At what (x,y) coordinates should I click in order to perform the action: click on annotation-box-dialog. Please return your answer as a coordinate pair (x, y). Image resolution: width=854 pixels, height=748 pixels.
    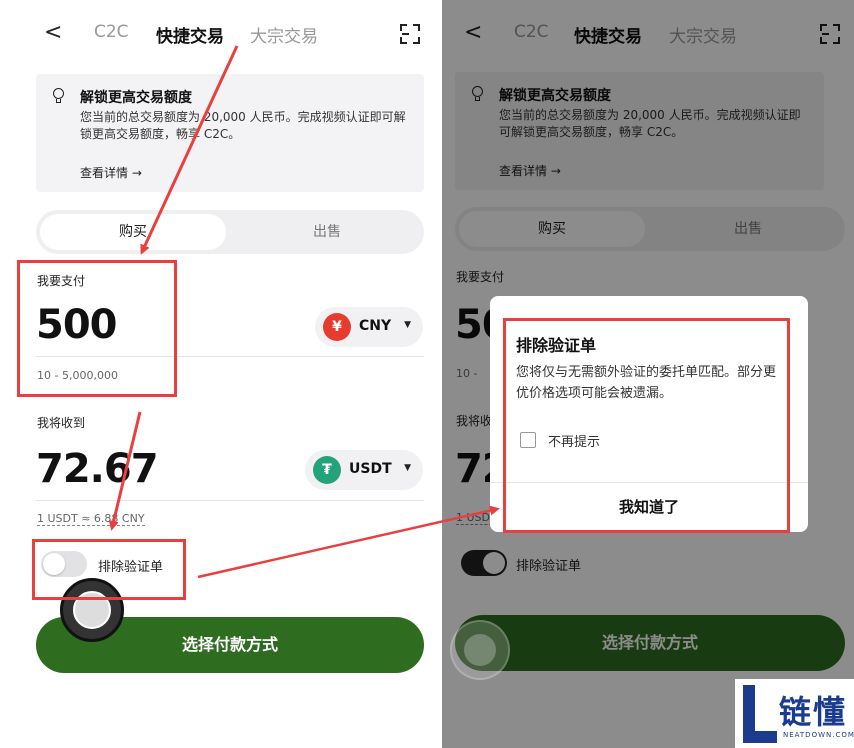
    Looking at the image, I should click on (646, 425).